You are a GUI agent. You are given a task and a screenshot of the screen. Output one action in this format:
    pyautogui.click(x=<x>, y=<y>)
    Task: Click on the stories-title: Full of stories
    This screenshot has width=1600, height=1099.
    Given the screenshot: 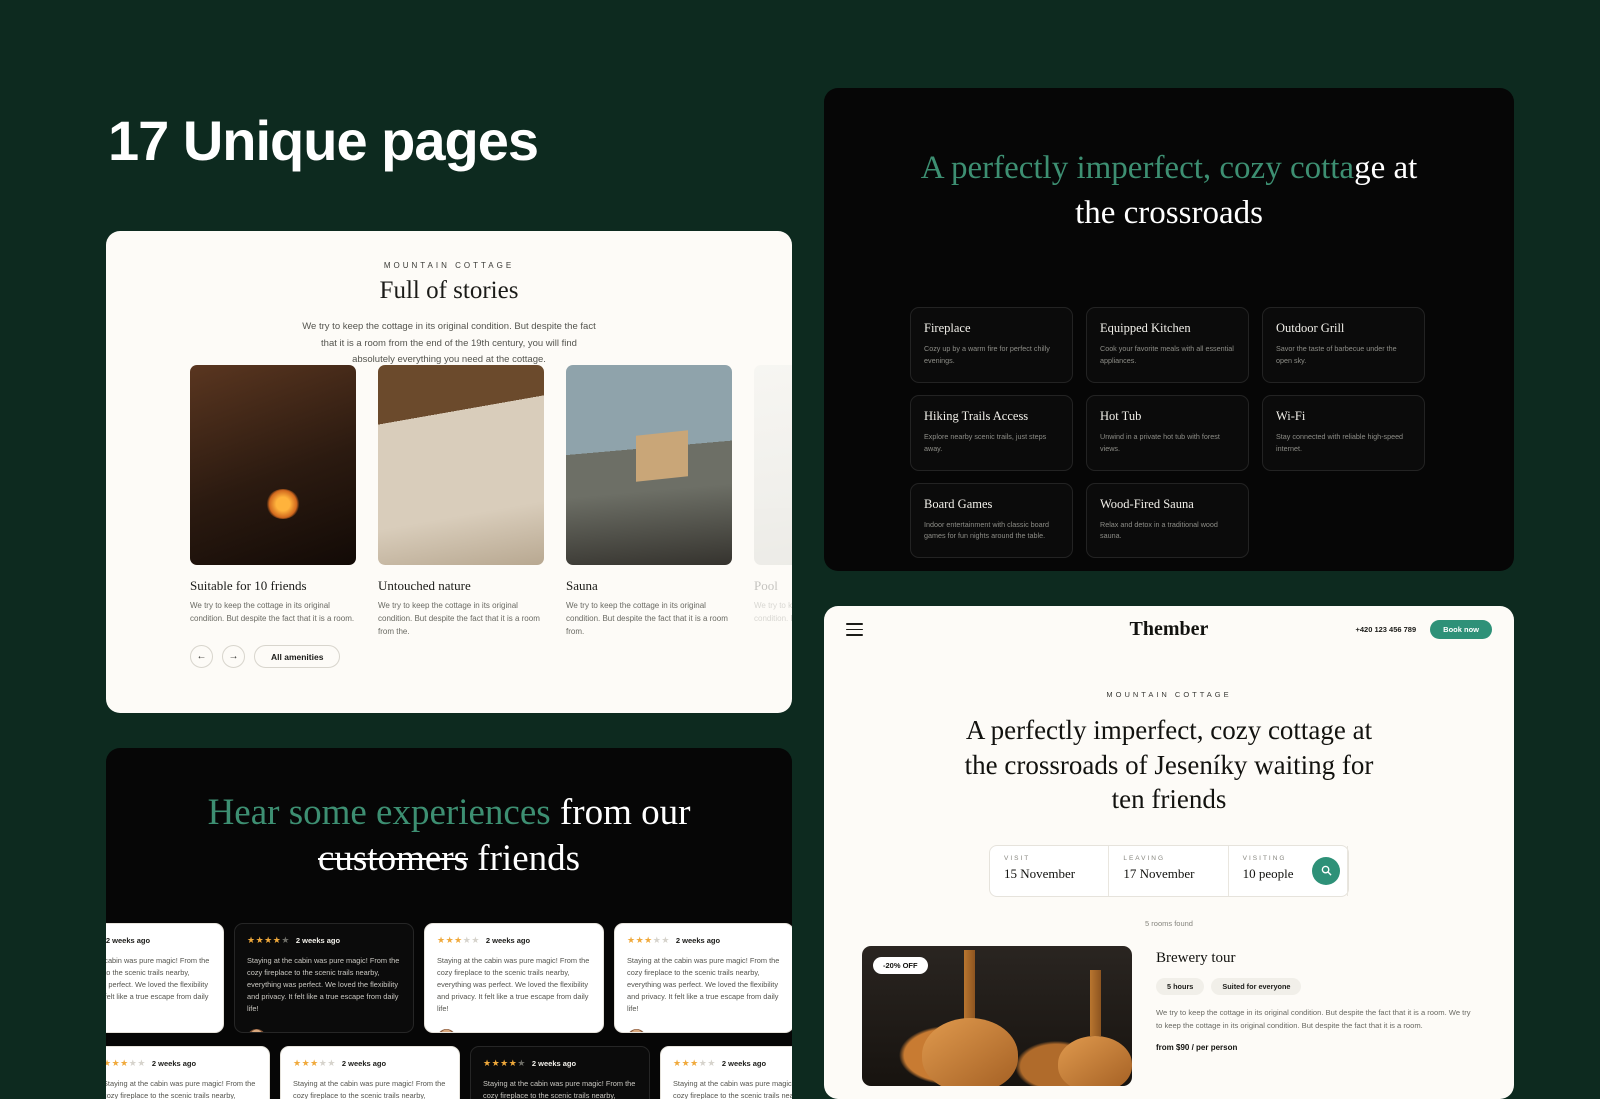 What is the action you would take?
    pyautogui.click(x=449, y=290)
    